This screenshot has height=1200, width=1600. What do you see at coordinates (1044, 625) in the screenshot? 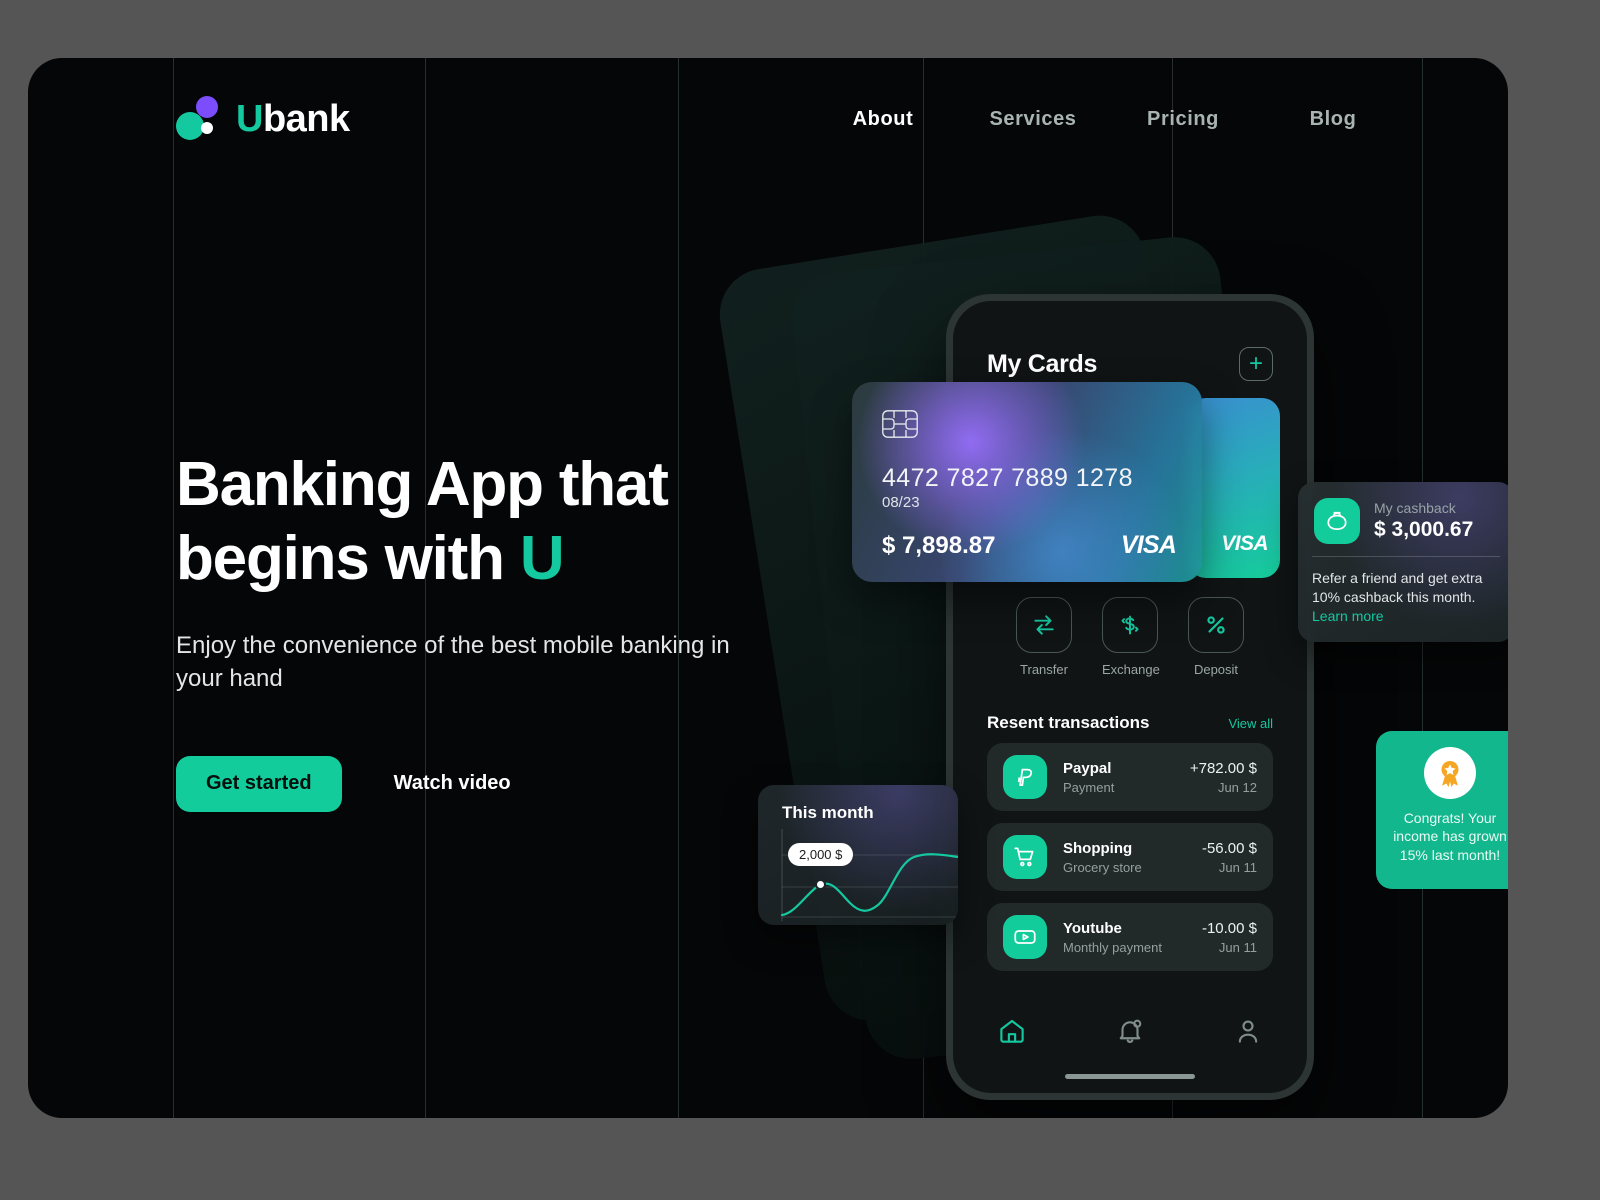
I see `transfer-arrows-icon` at bounding box center [1044, 625].